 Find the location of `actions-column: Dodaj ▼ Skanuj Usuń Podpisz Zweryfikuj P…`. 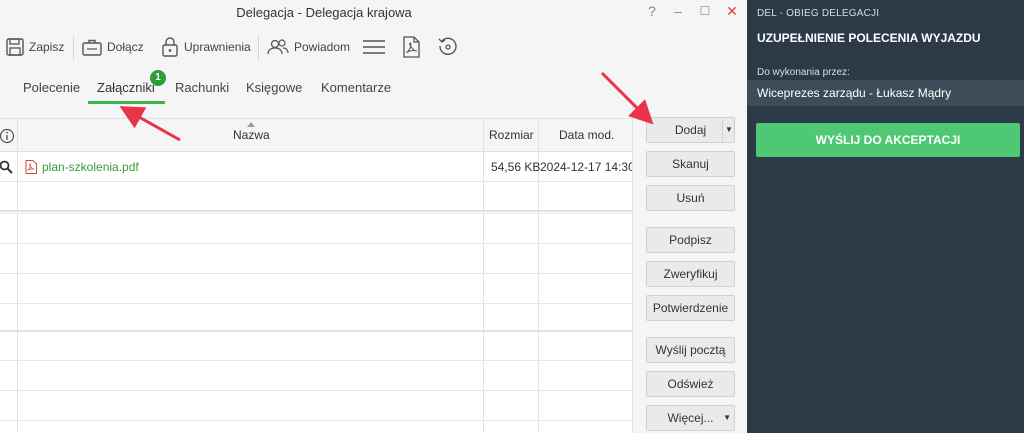

actions-column: Dodaj ▼ Skanuj Usuń Podpisz Zweryfikuj P… is located at coordinates (689, 268).